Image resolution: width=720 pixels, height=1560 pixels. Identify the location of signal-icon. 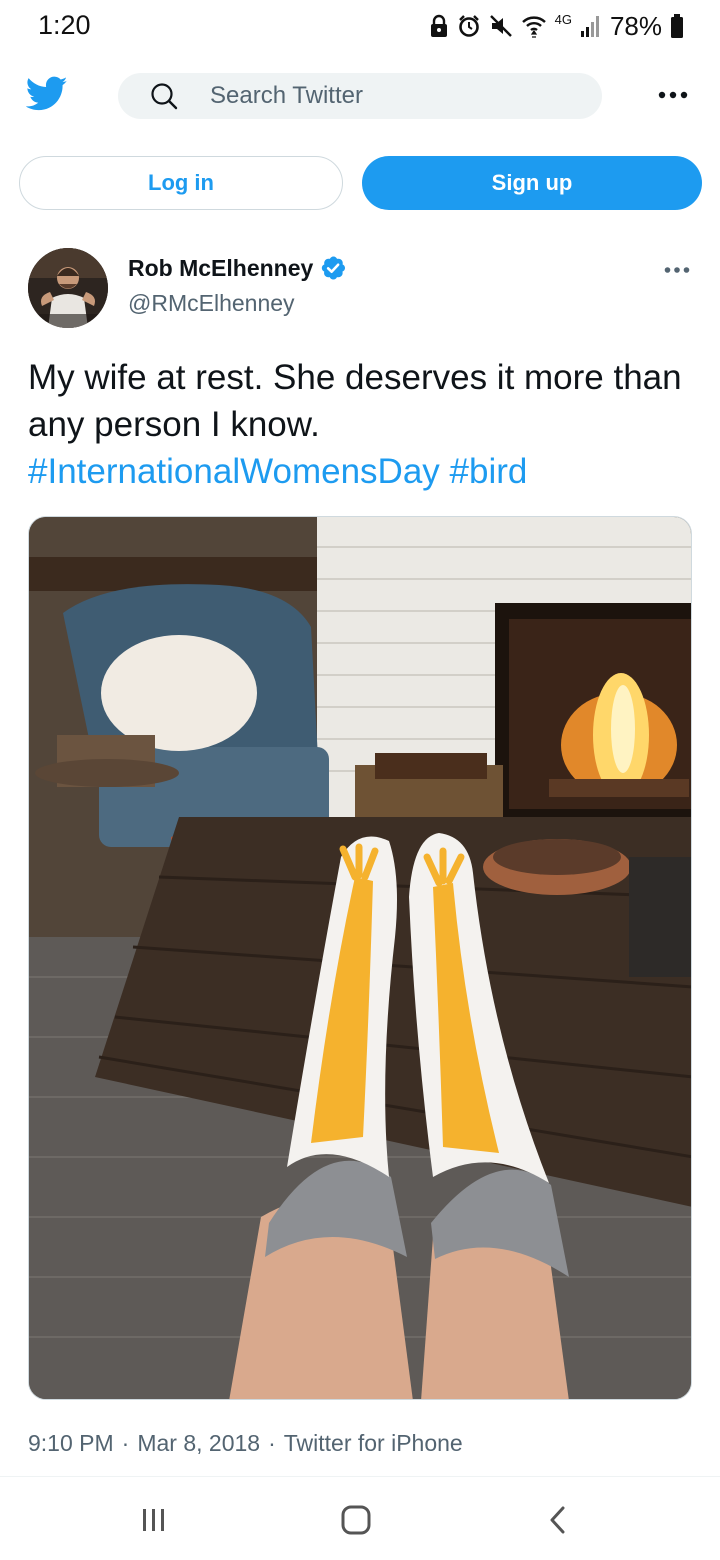
(589, 26).